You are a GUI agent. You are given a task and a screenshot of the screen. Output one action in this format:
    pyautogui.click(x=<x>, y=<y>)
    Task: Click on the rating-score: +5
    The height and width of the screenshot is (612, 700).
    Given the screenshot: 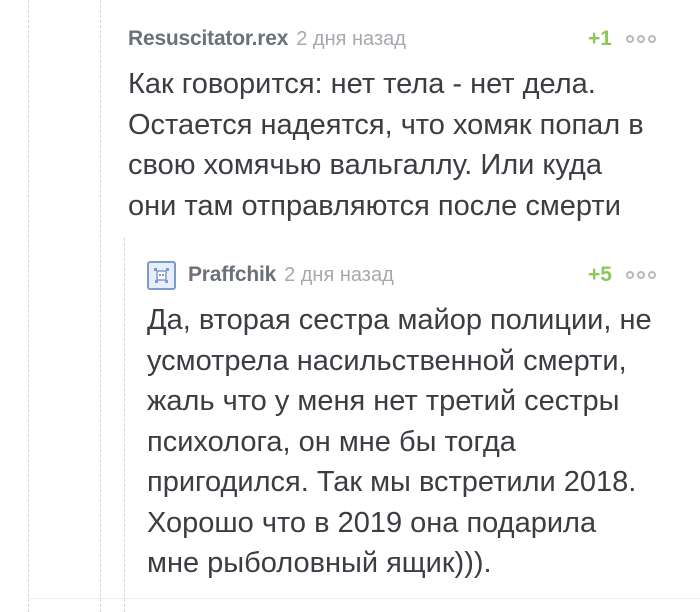 What is the action you would take?
    pyautogui.click(x=600, y=274)
    